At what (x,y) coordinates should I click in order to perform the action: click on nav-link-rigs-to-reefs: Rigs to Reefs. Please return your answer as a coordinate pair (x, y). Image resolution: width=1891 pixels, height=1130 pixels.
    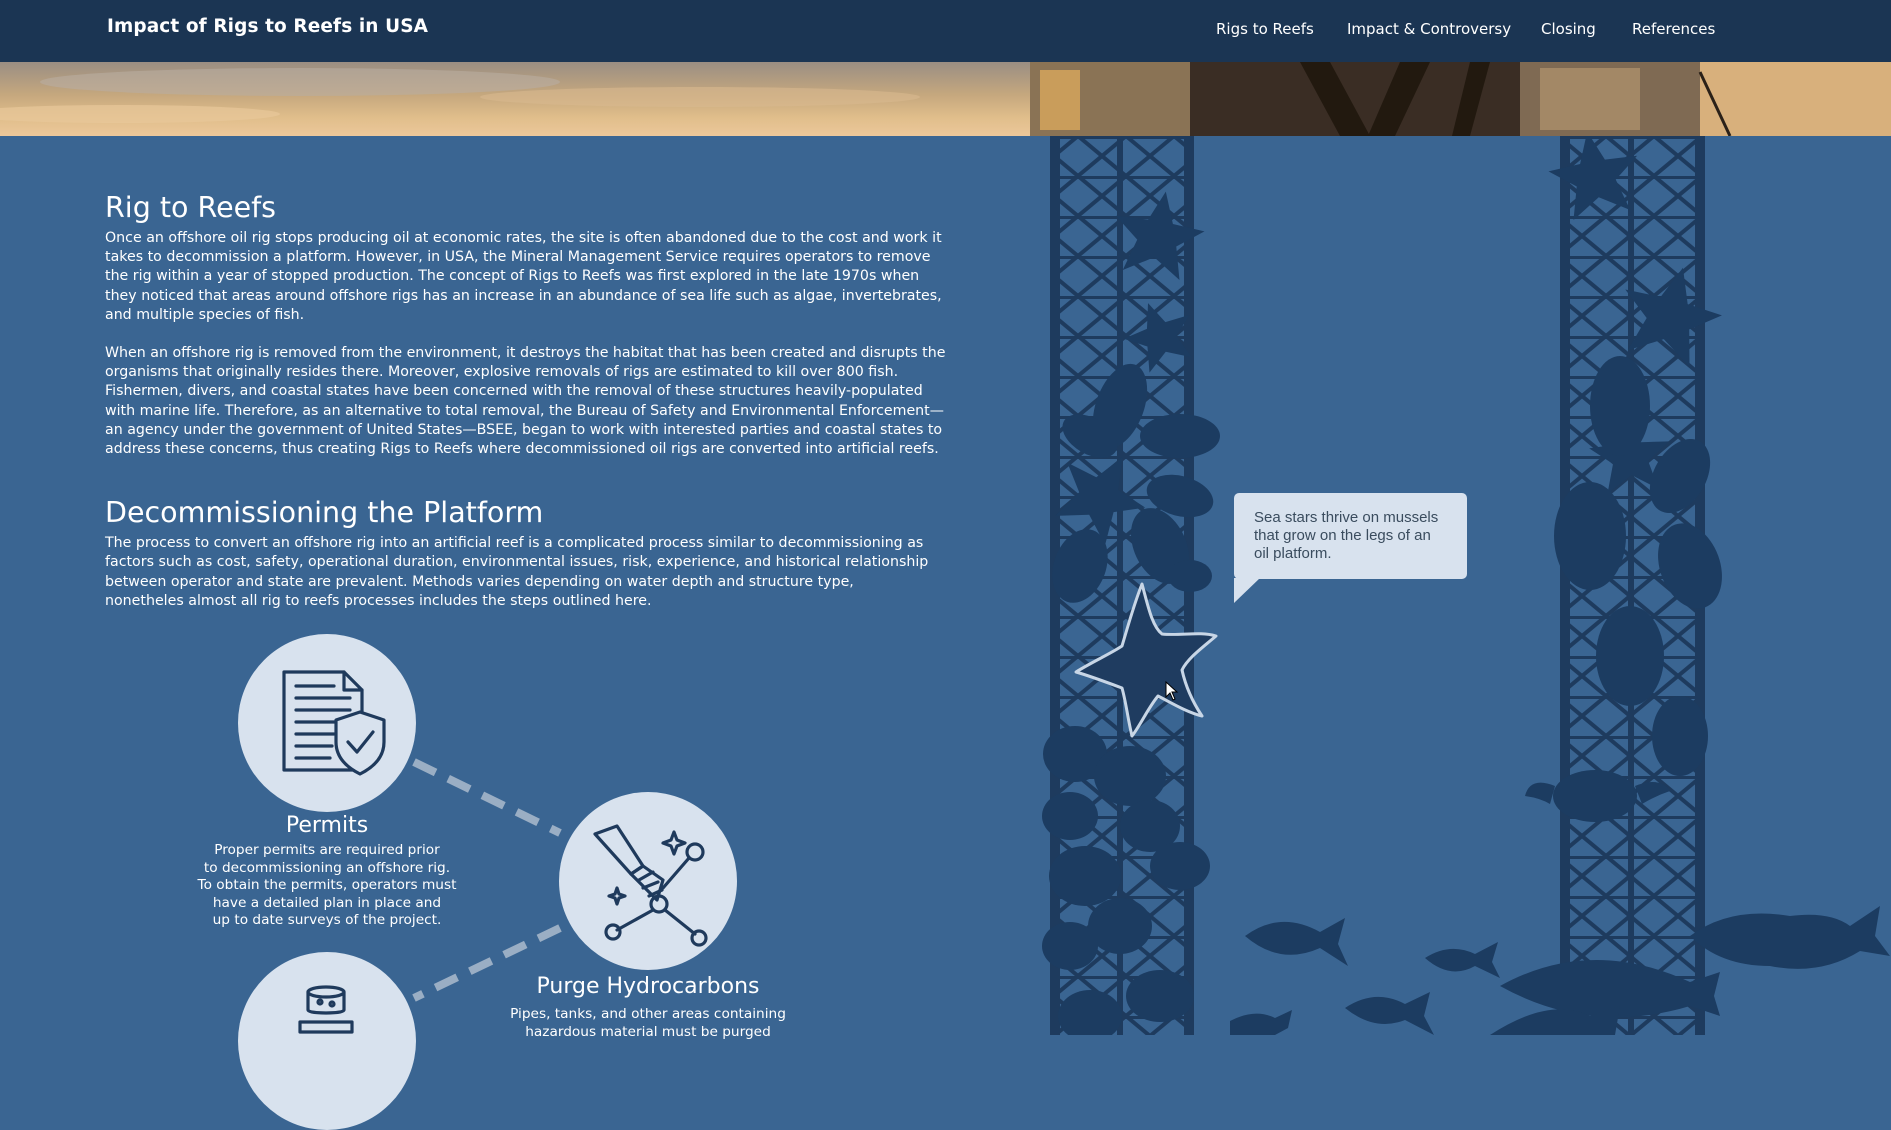
    Looking at the image, I should click on (1265, 29).